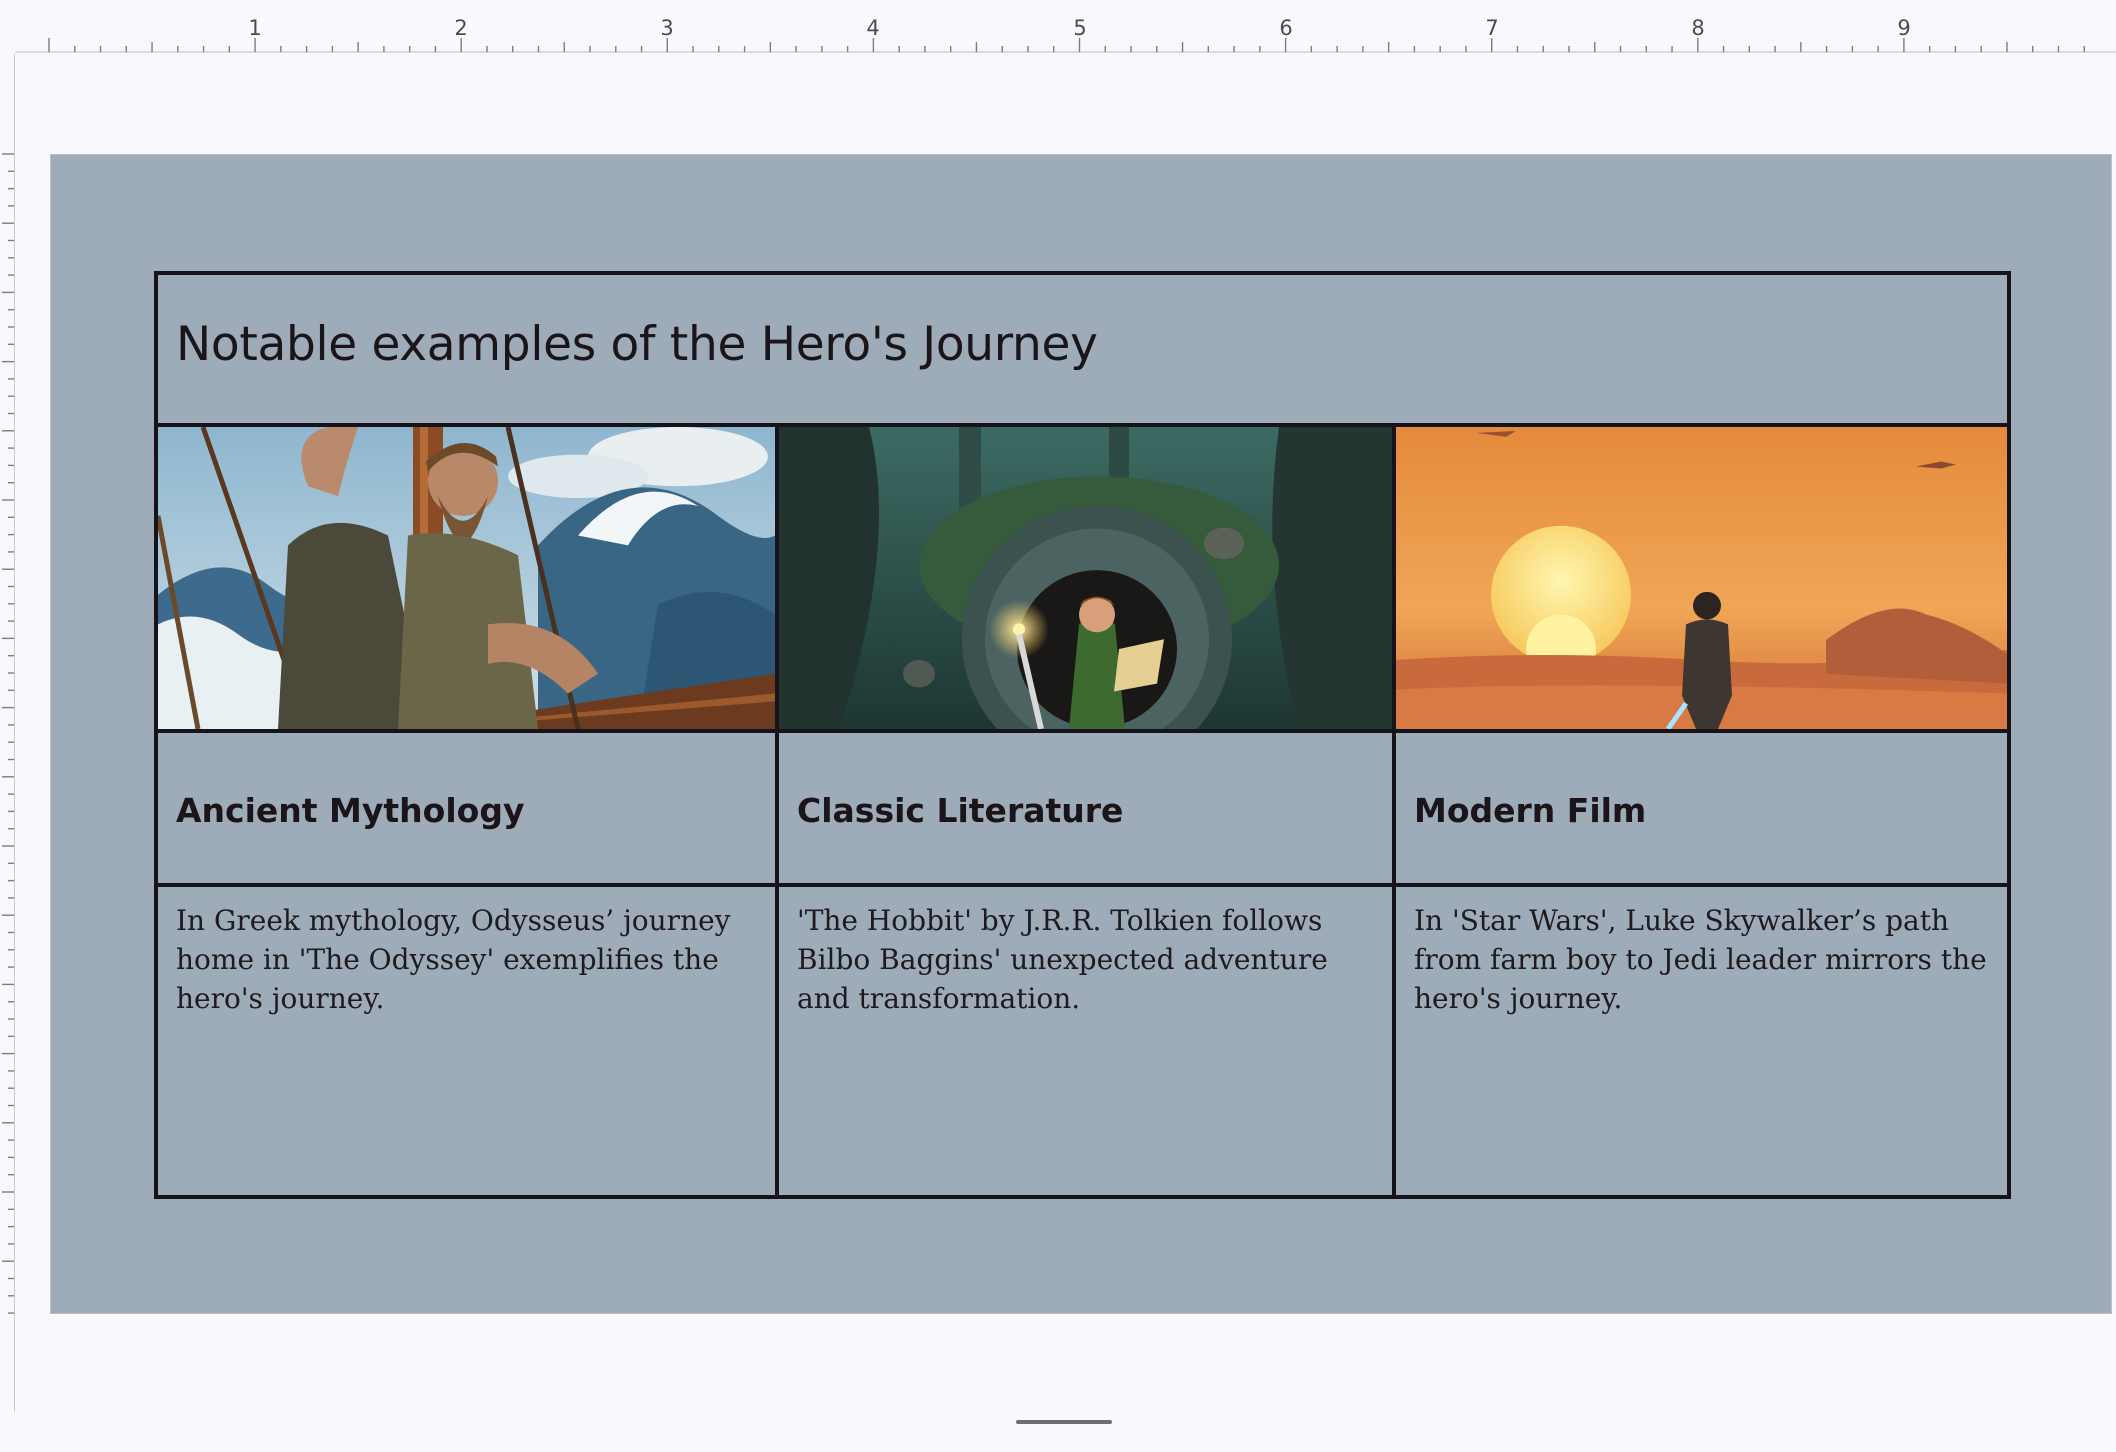  What do you see at coordinates (1080, 28) in the screenshot?
I see `ruler-number: 5` at bounding box center [1080, 28].